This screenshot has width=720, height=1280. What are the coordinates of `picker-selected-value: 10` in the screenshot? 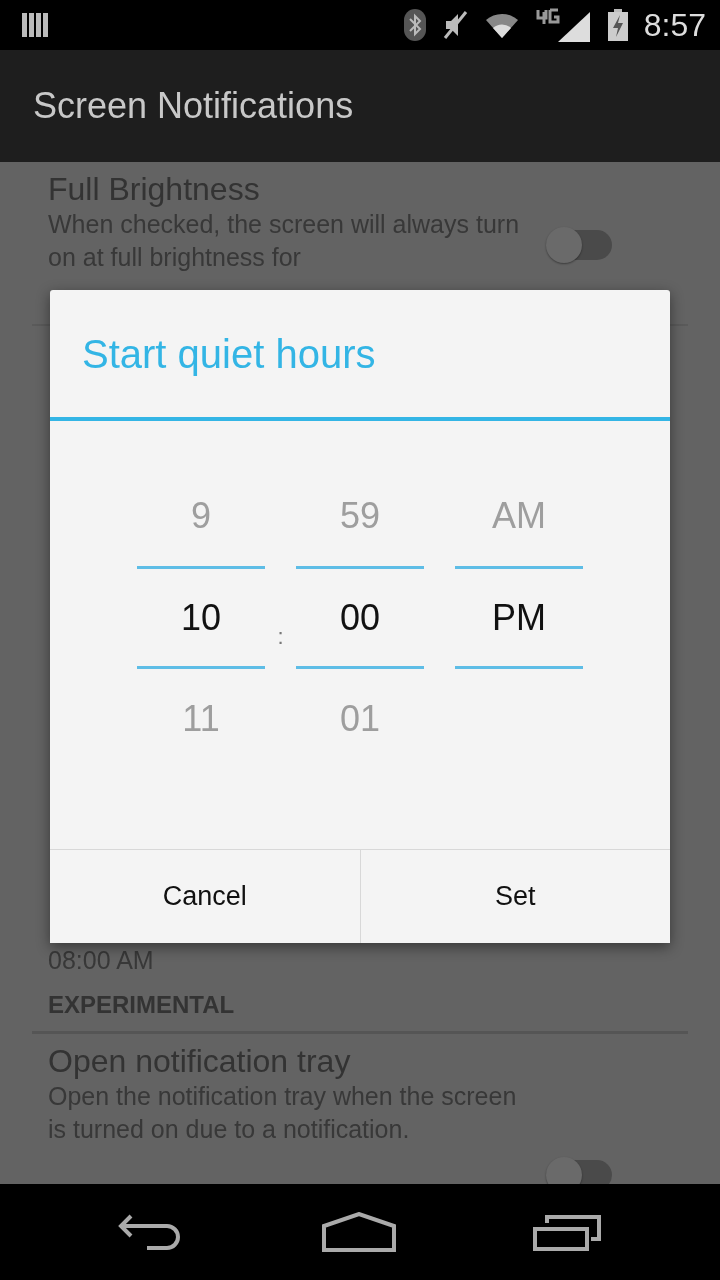 It's located at (200, 617).